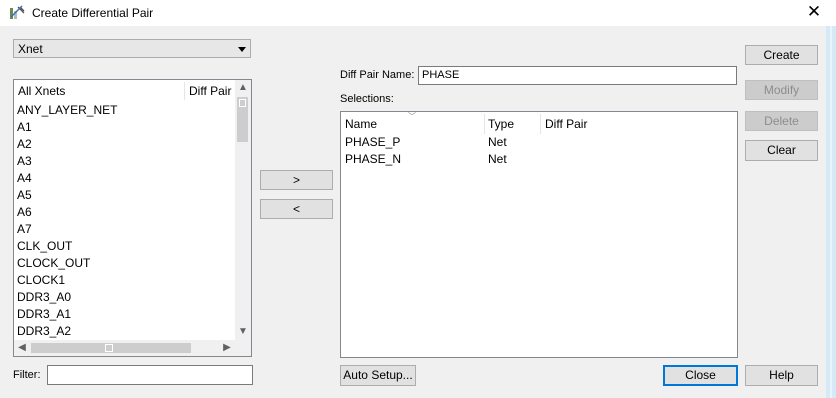 This screenshot has height=398, width=836. Describe the element at coordinates (24, 212) in the screenshot. I see `list-item: A6` at that location.